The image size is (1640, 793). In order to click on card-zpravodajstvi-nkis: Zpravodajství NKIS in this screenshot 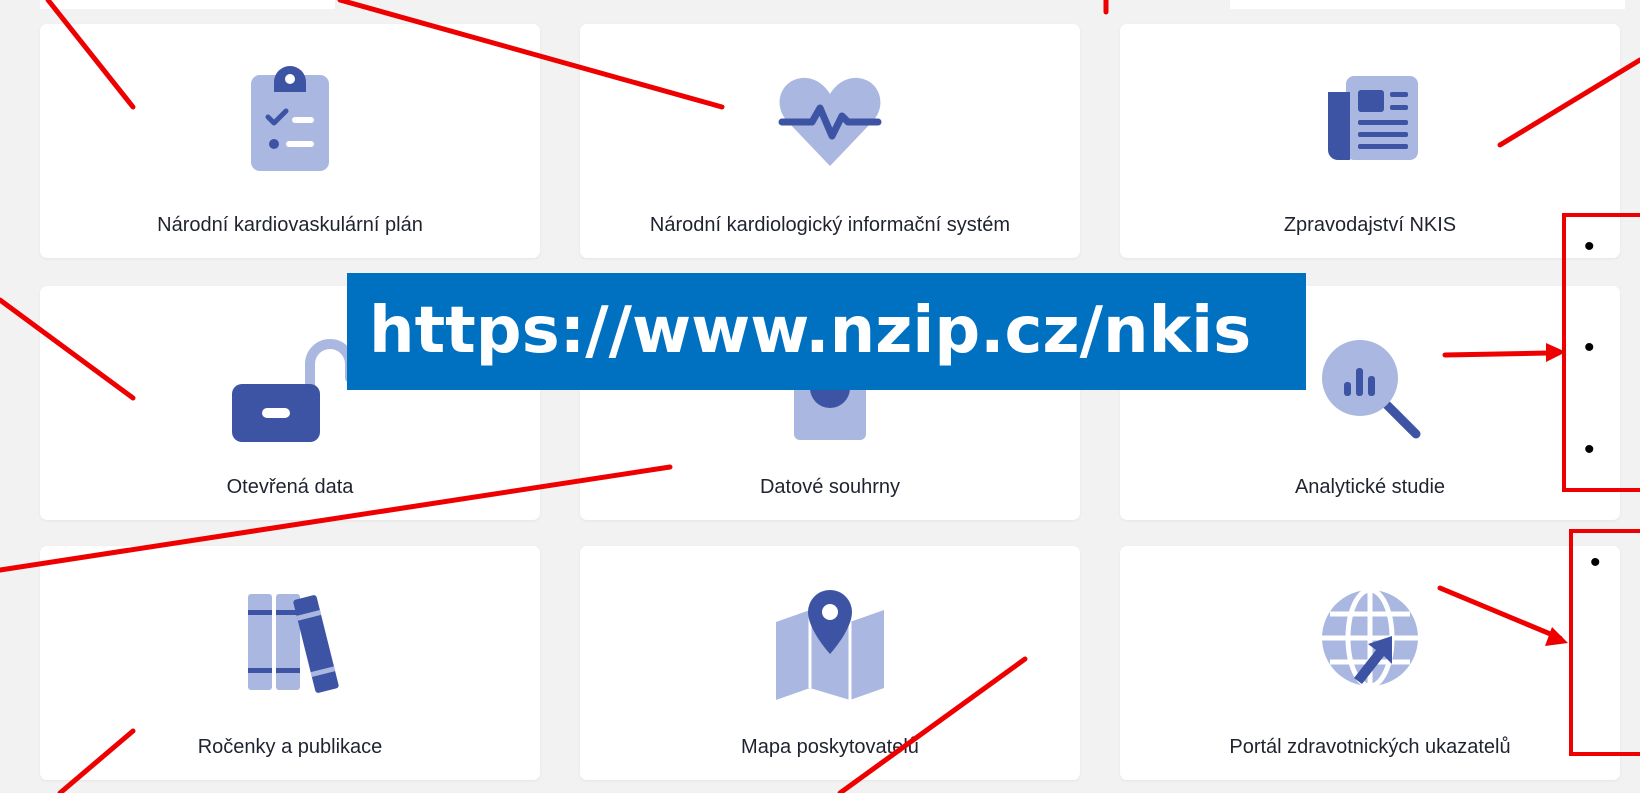, I will do `click(1370, 141)`.